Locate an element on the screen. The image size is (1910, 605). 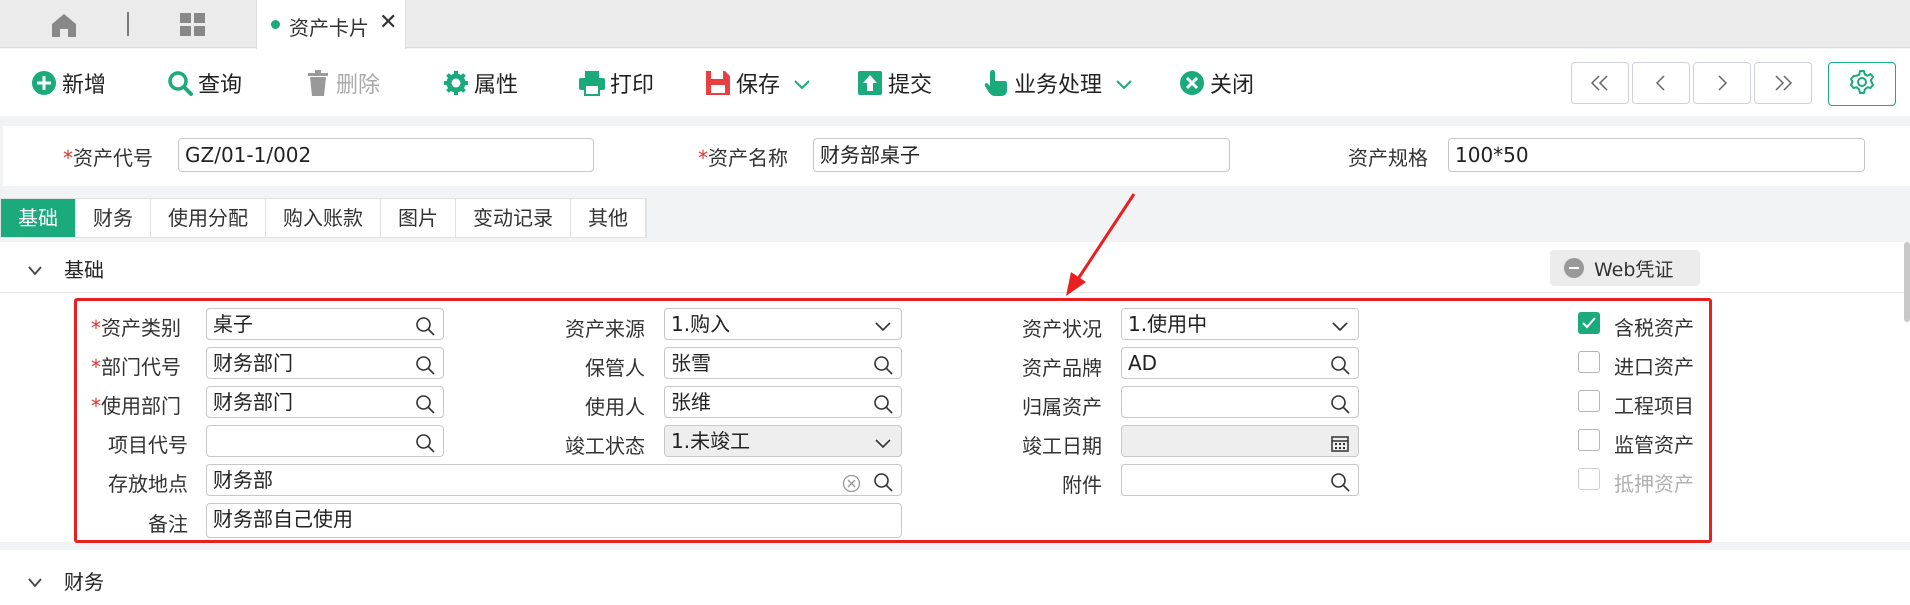
subtab-bar: 基础 财务 使用分配 购入账款 图片 变动记录 其他 is located at coordinates (323, 218).